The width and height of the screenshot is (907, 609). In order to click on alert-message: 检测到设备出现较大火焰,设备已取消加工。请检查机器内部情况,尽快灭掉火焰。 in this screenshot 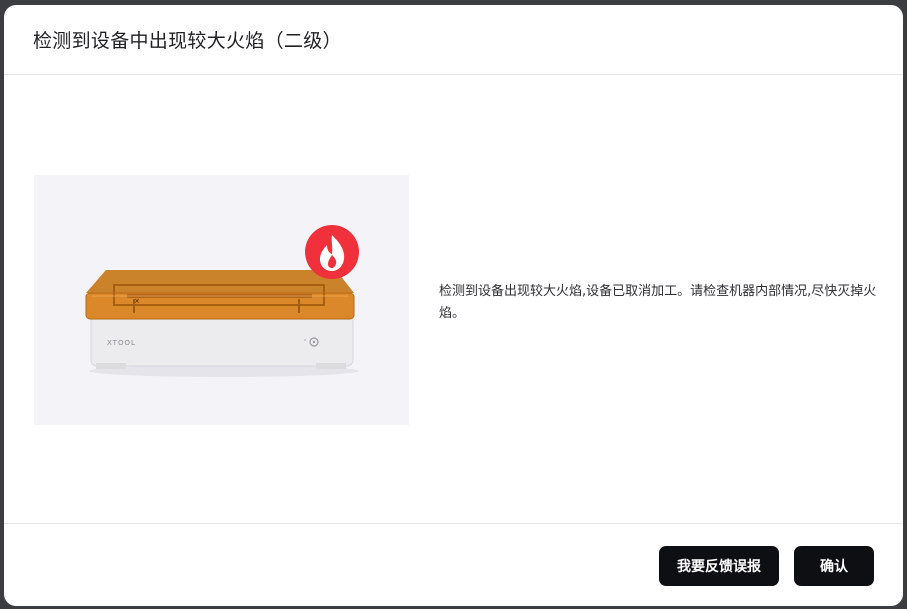, I will do `click(658, 302)`.